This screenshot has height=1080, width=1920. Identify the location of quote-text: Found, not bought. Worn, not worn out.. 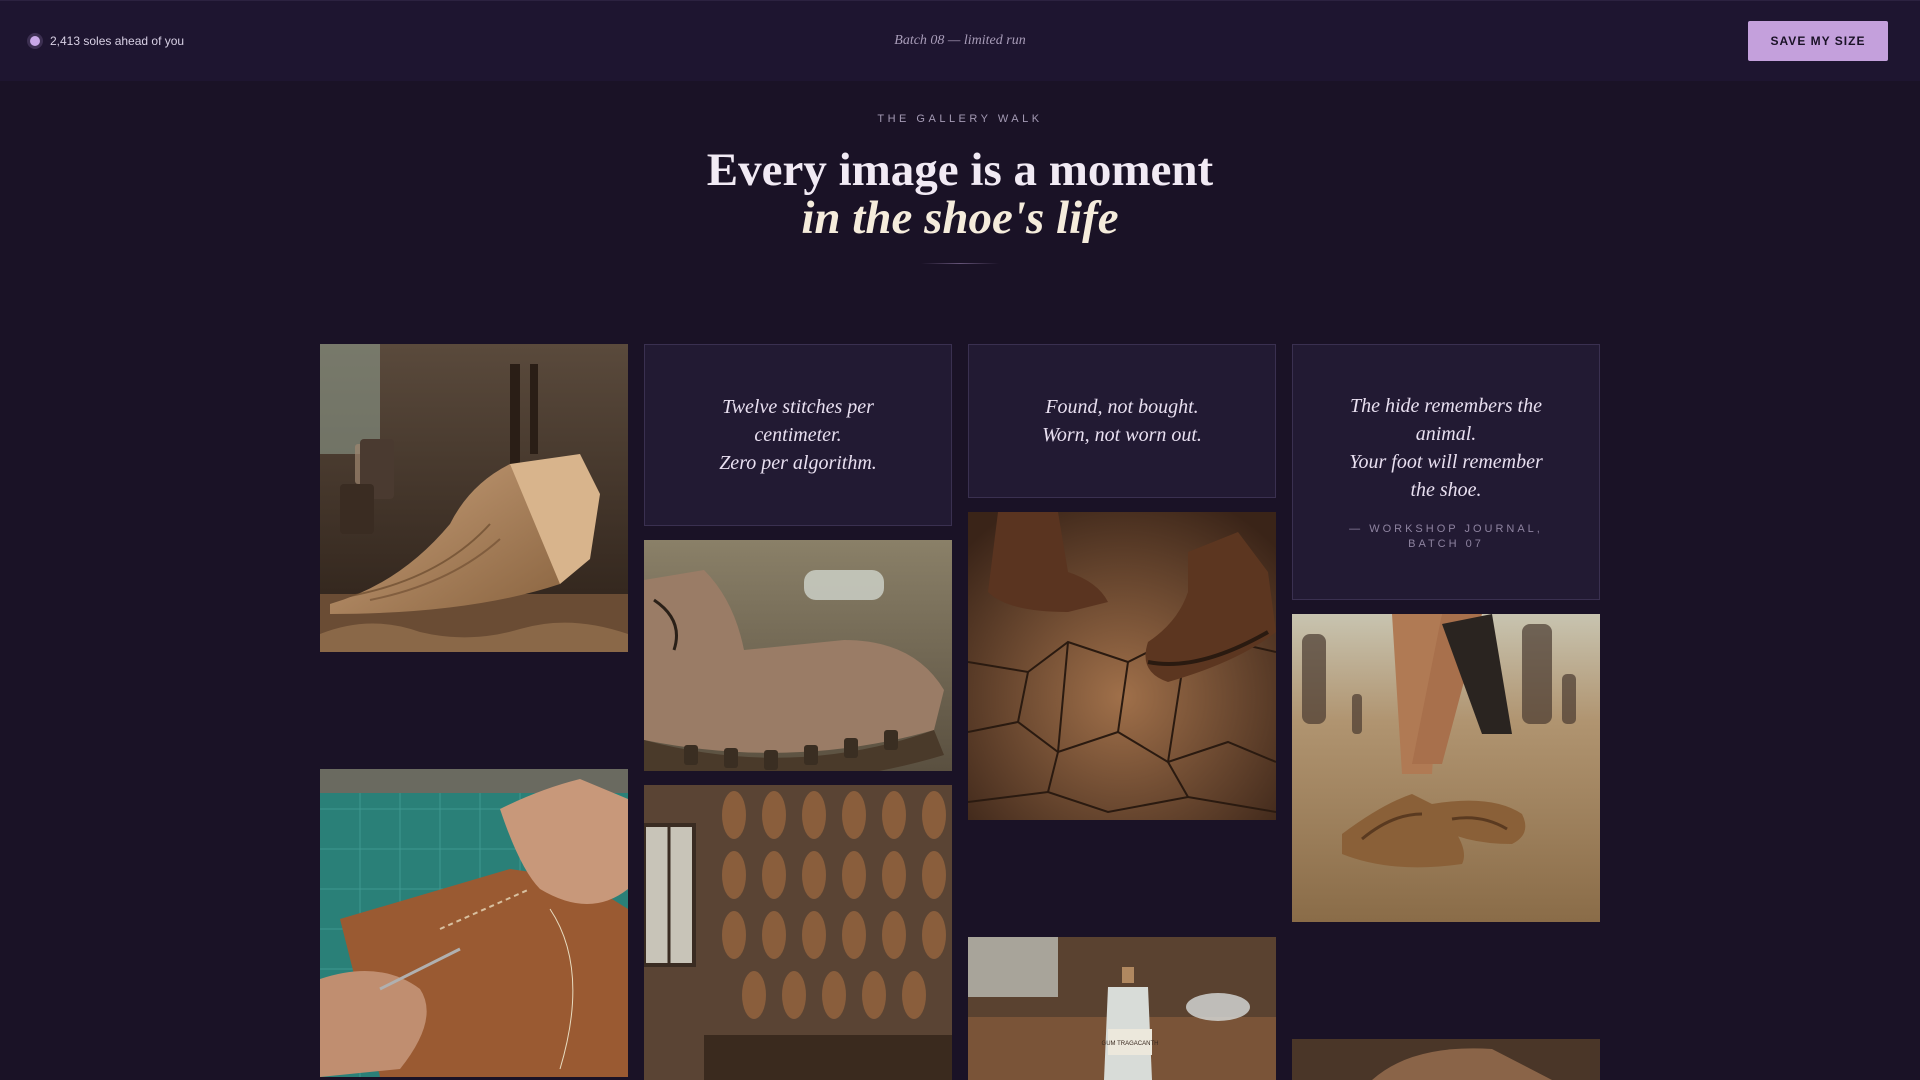
(1122, 421).